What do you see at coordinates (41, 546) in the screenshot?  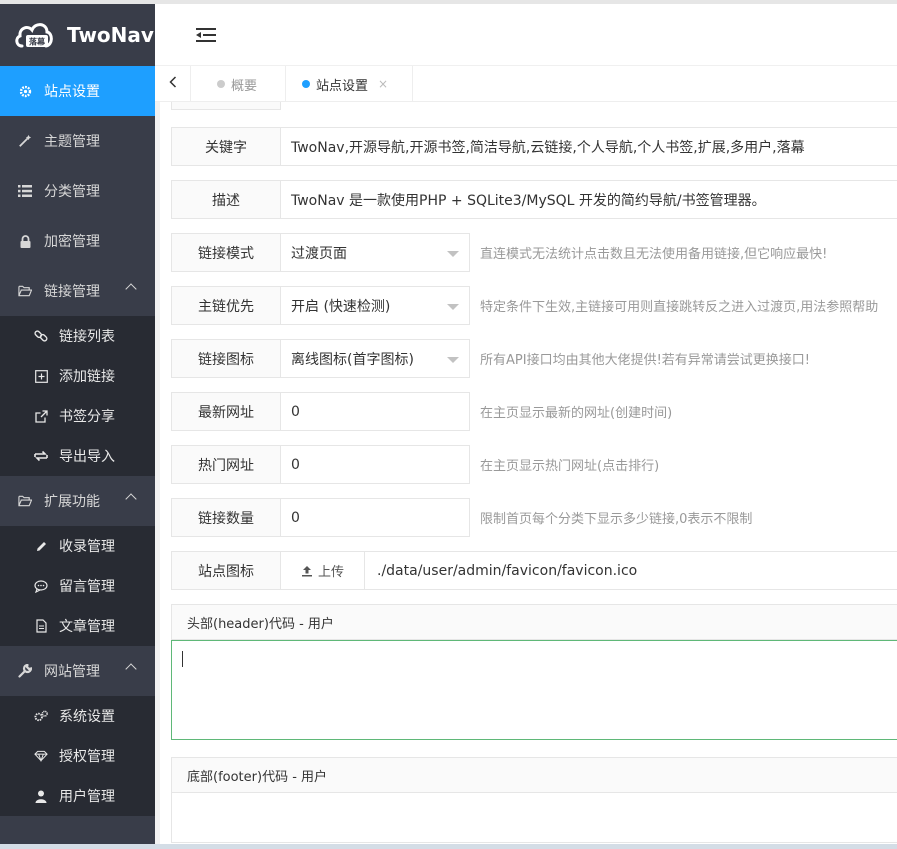 I see `pencil-icon` at bounding box center [41, 546].